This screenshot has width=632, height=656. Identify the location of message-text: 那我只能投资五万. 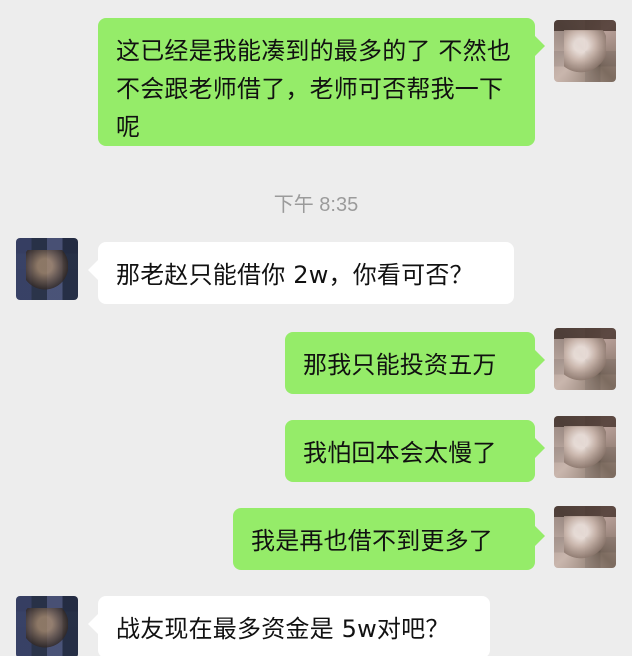
(400, 365).